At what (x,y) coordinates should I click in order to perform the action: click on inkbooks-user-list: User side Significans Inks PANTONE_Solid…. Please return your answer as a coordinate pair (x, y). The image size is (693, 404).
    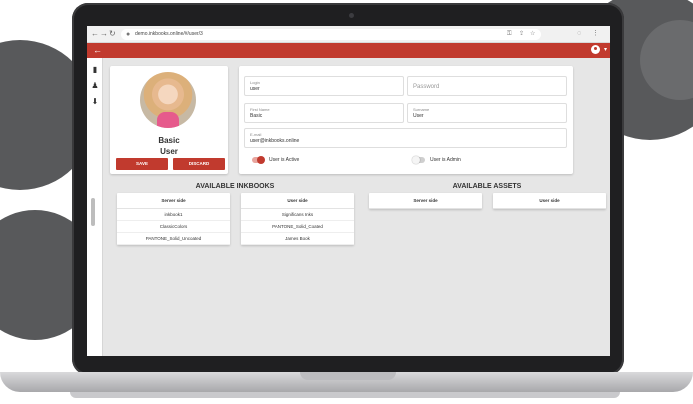
    Looking at the image, I should click on (297, 219).